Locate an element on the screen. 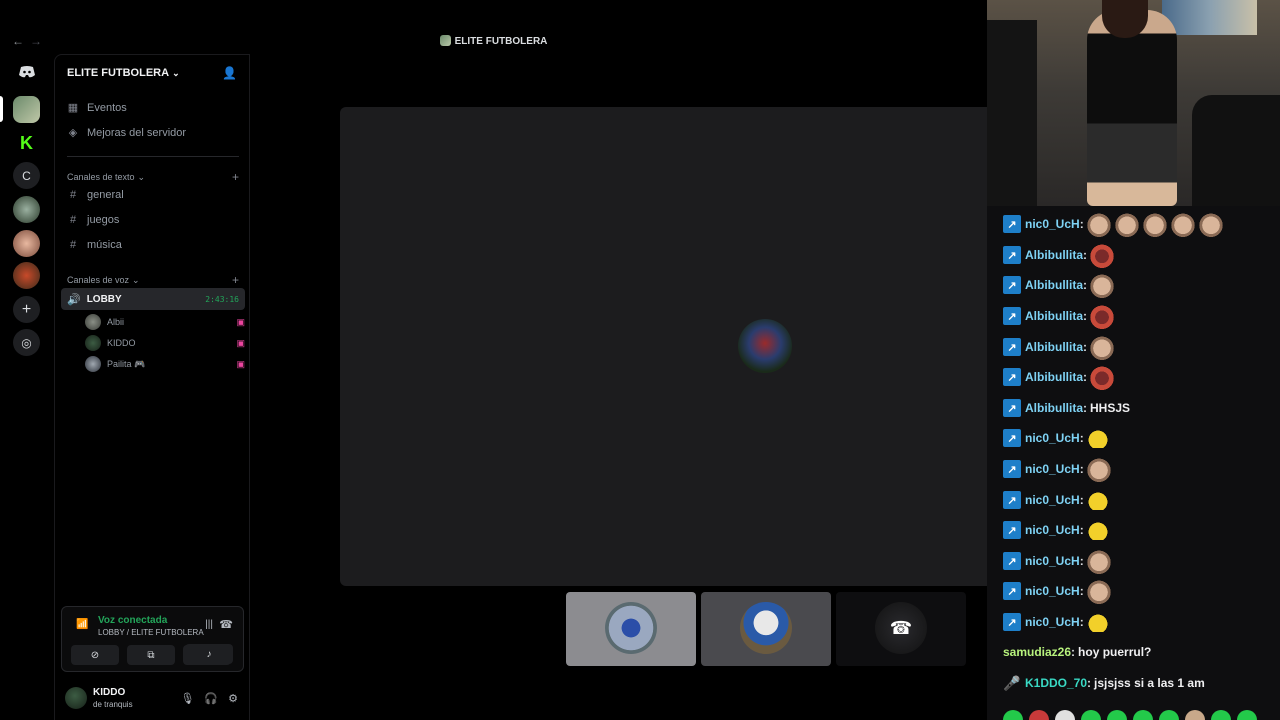 Image resolution: width=1280 pixels, height=720 pixels. server-name: ELITE FUTBOLERA is located at coordinates (118, 73).